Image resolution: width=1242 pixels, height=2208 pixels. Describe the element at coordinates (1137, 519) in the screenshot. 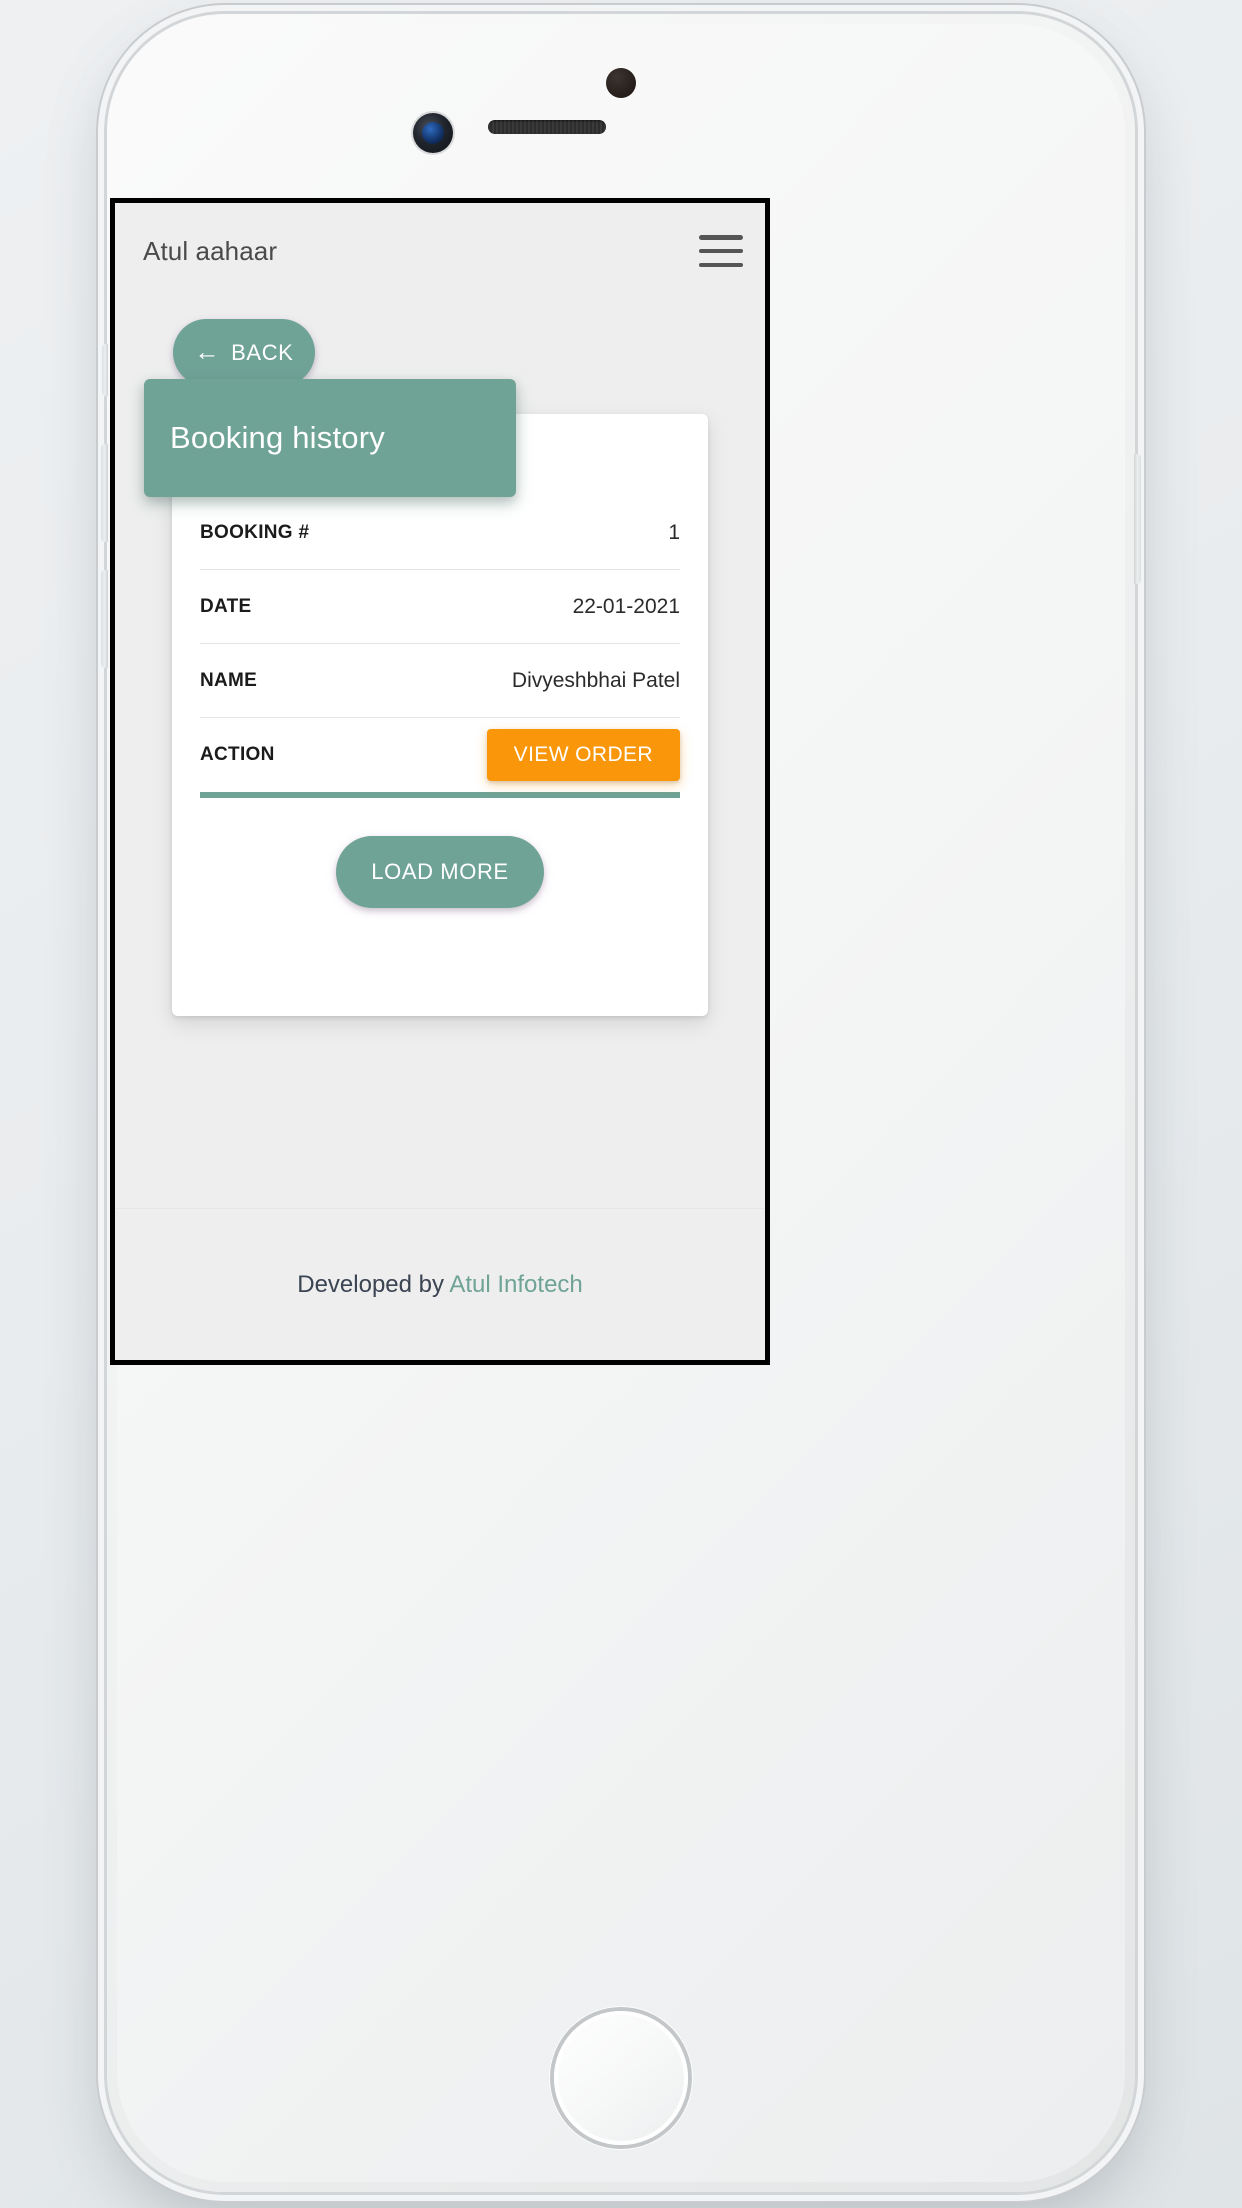

I see `power-button` at that location.